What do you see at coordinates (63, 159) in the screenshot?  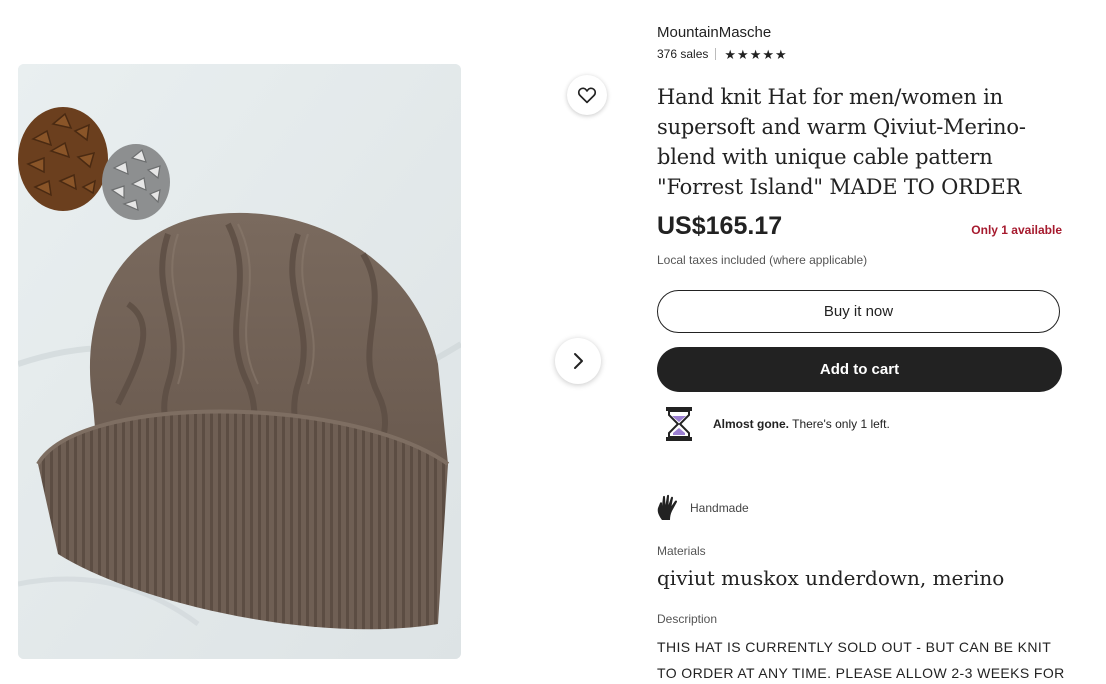 I see `pine-cone` at bounding box center [63, 159].